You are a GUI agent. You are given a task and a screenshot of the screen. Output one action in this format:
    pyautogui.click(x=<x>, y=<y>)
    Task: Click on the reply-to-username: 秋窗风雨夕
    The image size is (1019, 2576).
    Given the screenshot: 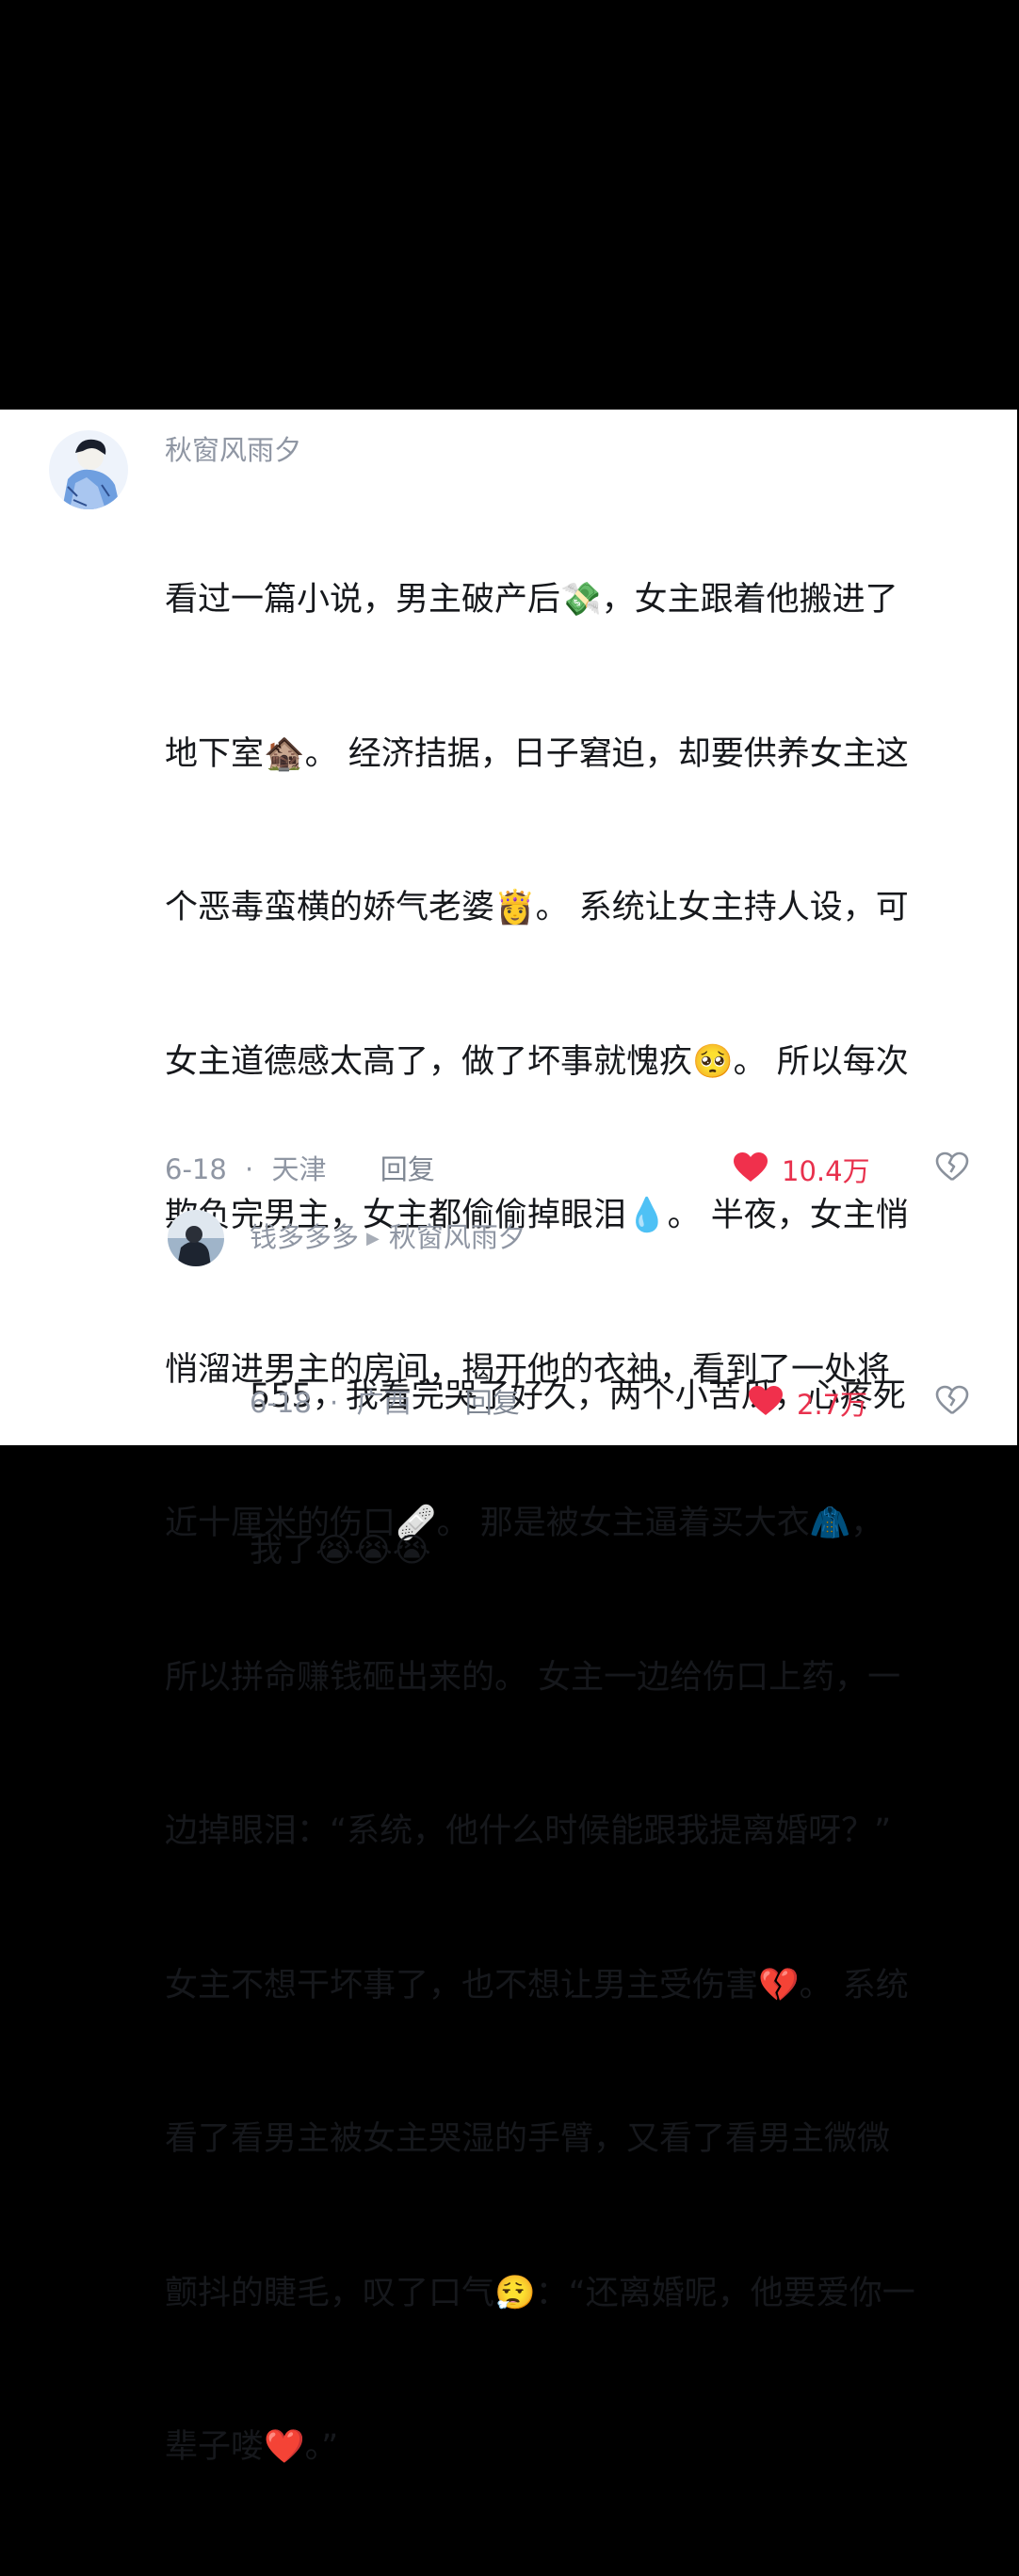 What is the action you would take?
    pyautogui.click(x=457, y=1237)
    